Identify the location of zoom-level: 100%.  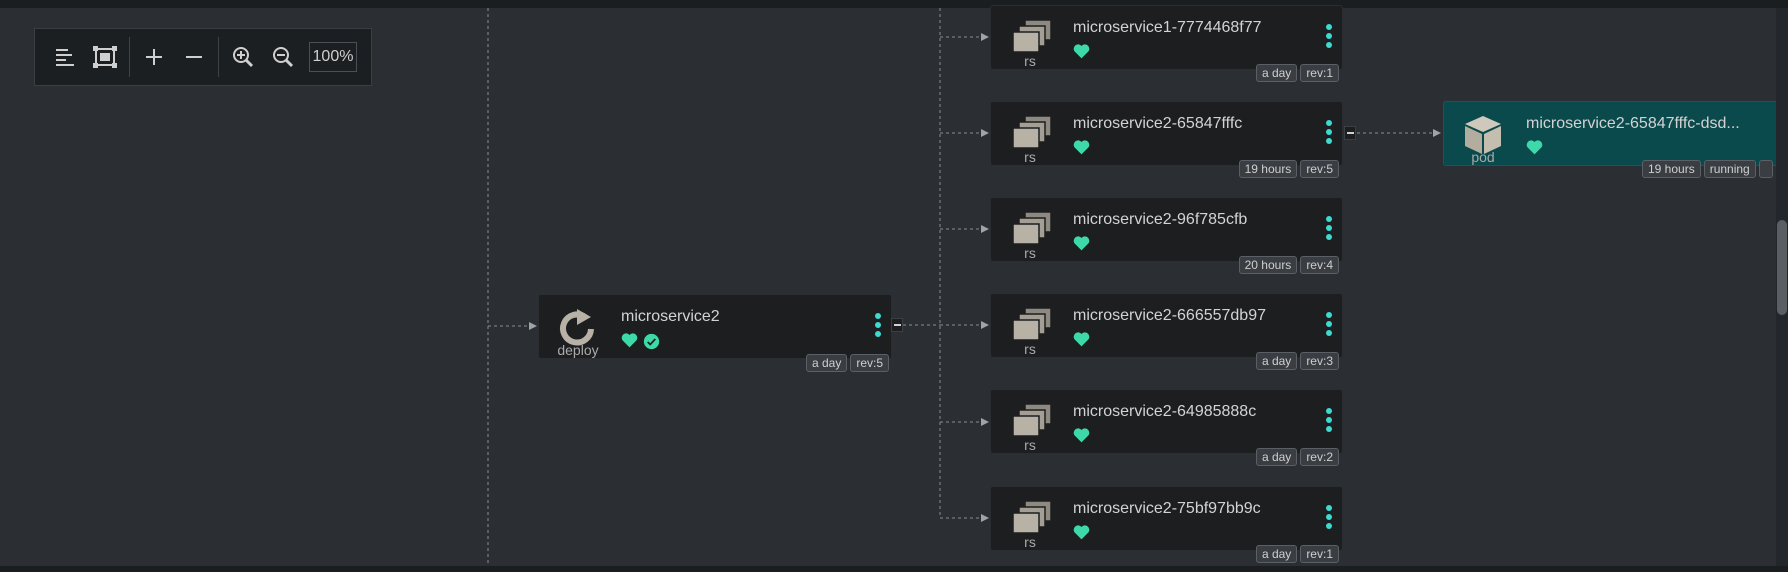
(333, 57).